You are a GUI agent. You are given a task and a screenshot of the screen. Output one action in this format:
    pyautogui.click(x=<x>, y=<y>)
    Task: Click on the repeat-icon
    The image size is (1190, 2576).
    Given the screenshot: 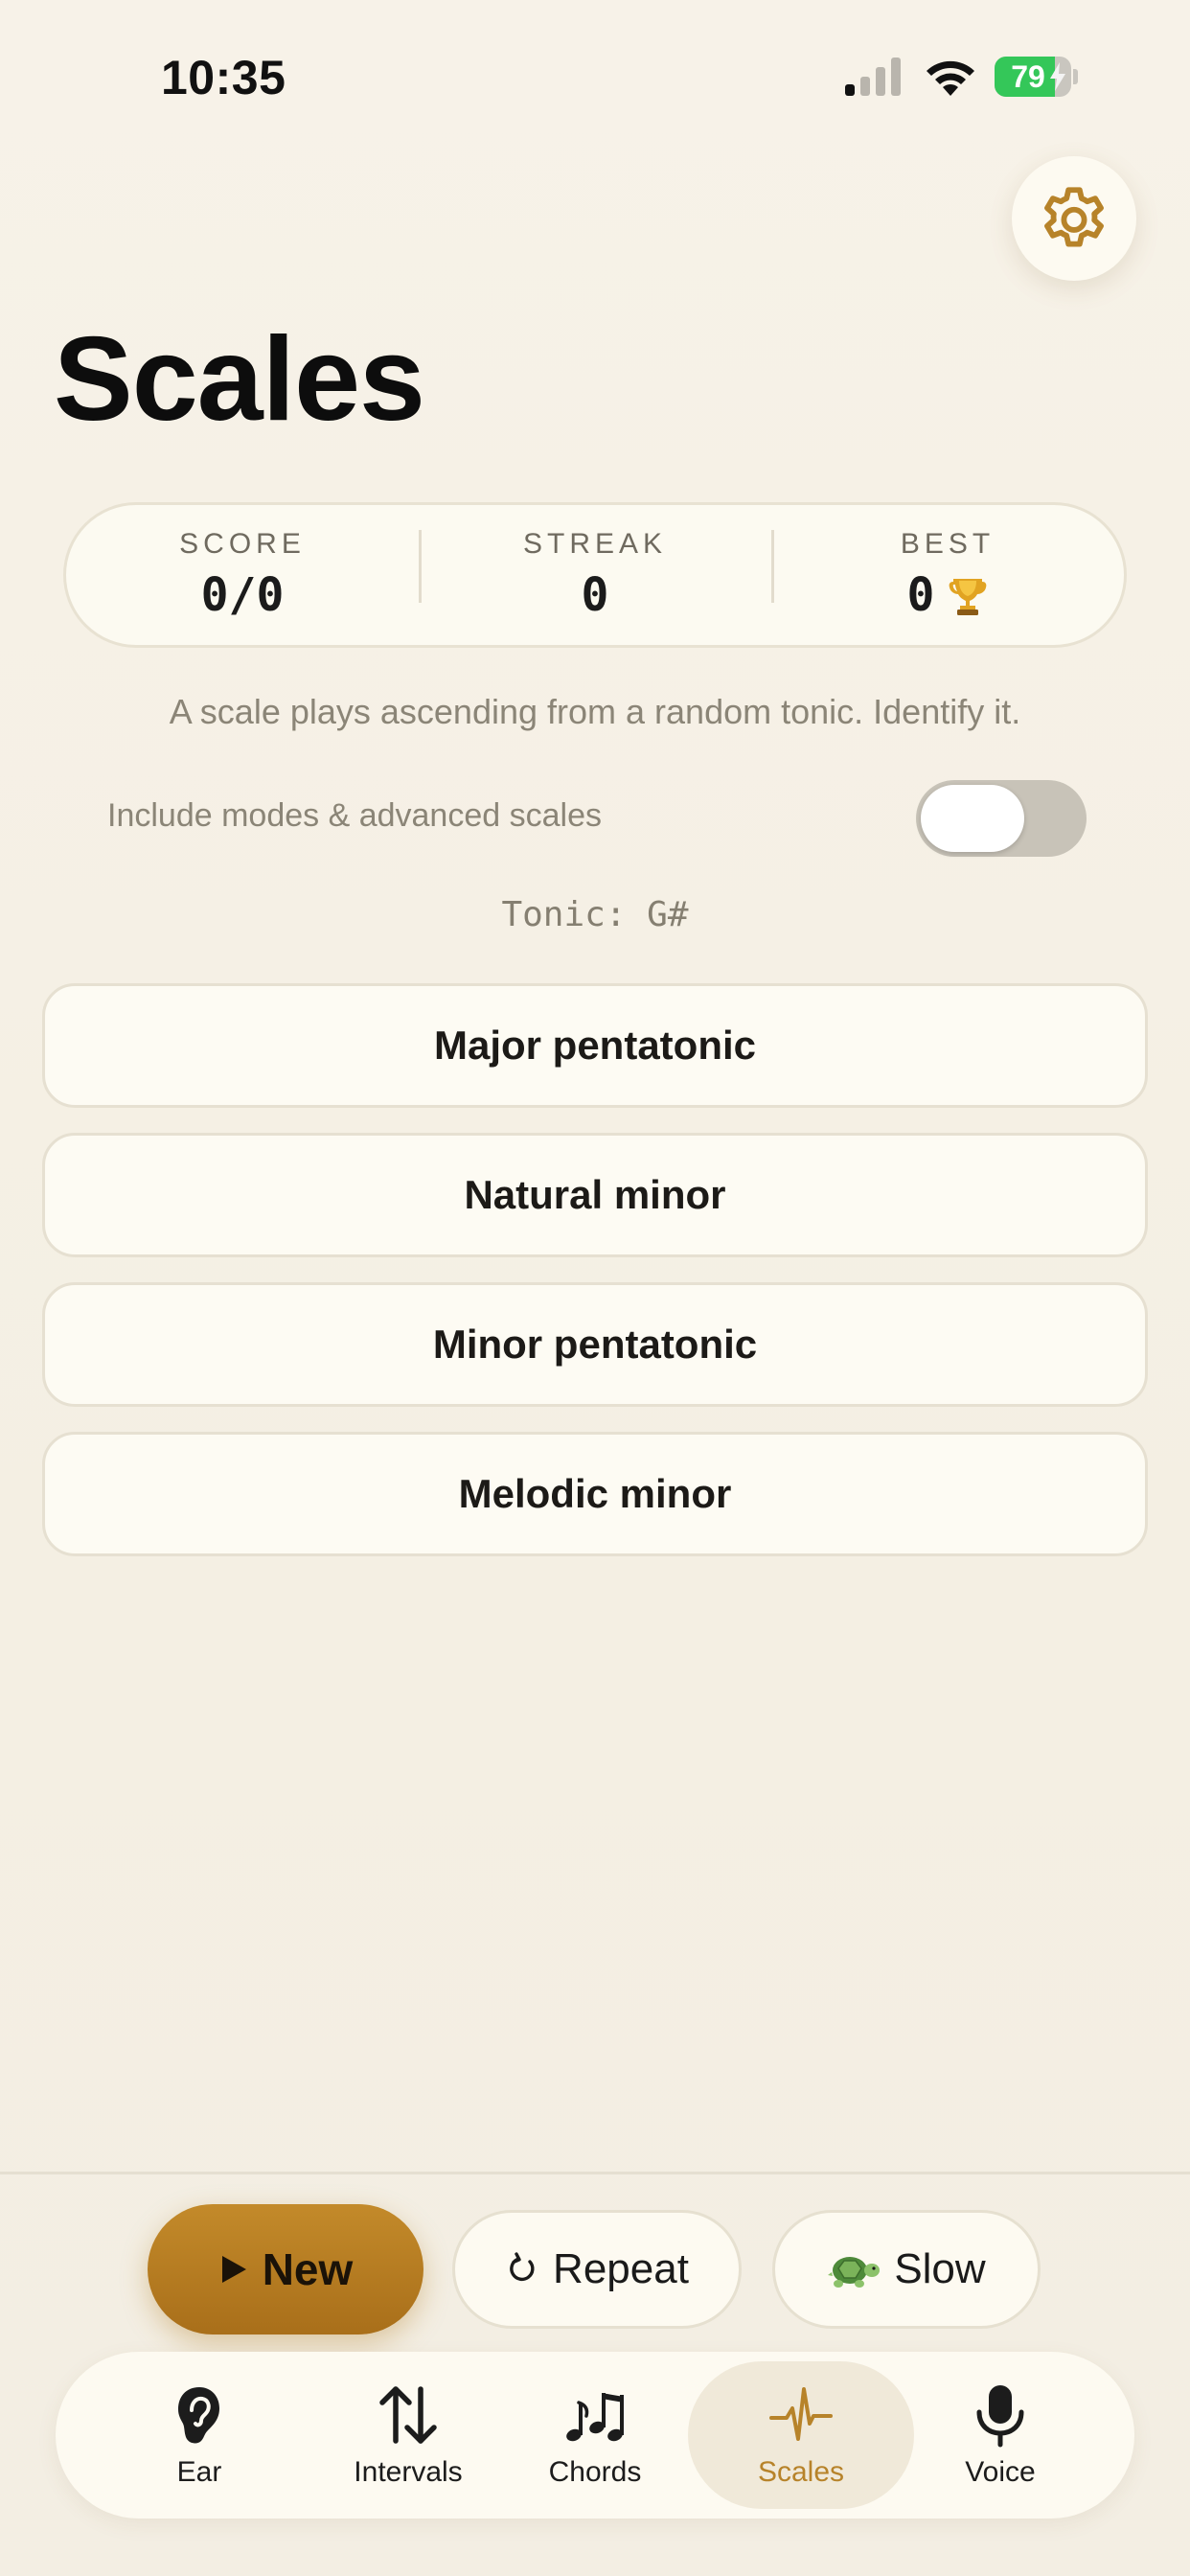 What is the action you would take?
    pyautogui.click(x=523, y=2267)
    